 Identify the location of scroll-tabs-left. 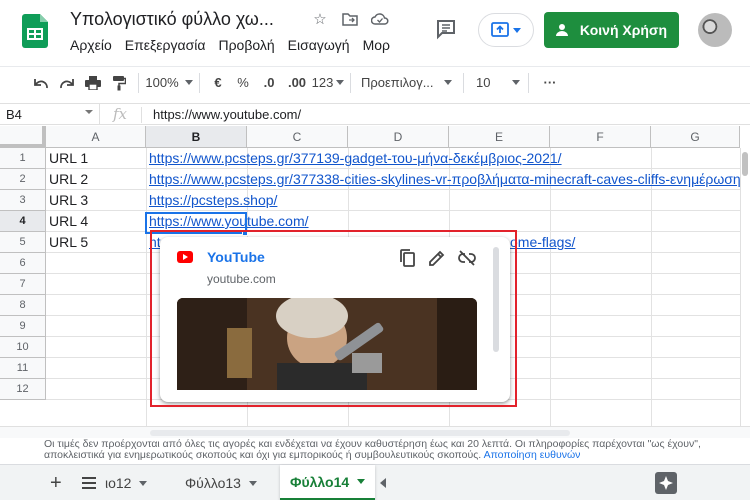
(384, 482).